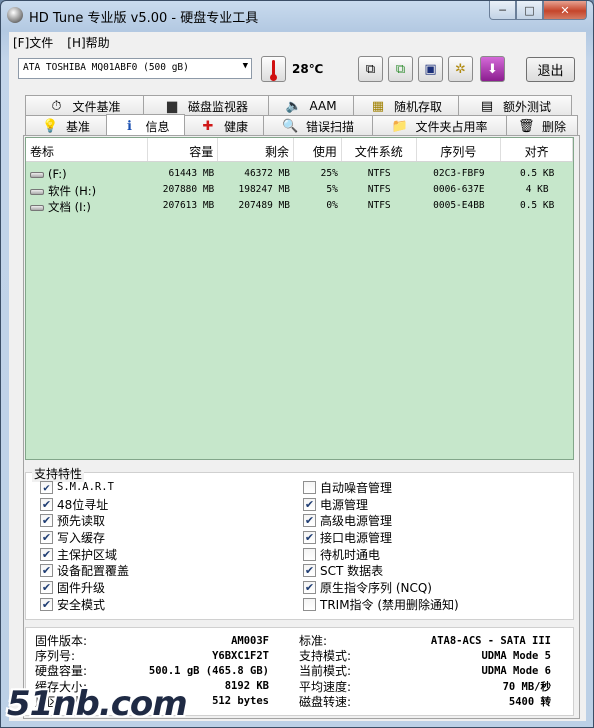  I want to click on menu-help: [H]帮助, so click(88, 42).